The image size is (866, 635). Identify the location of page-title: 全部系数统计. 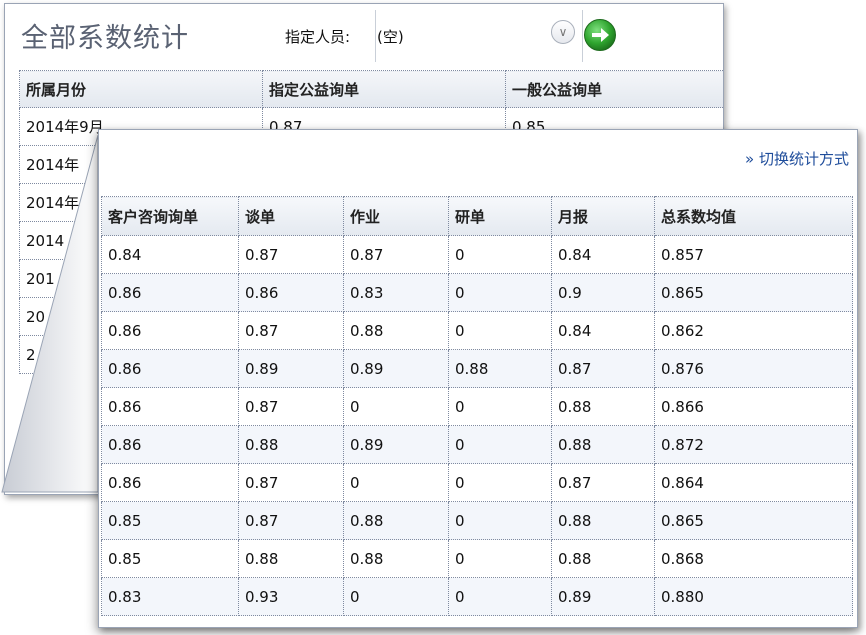
(105, 38).